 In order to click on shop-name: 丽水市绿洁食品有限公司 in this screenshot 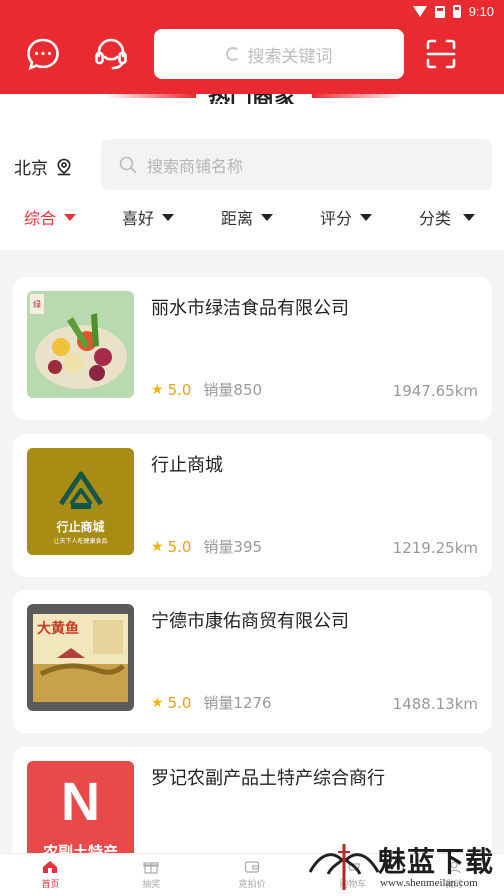, I will do `click(250, 308)`.